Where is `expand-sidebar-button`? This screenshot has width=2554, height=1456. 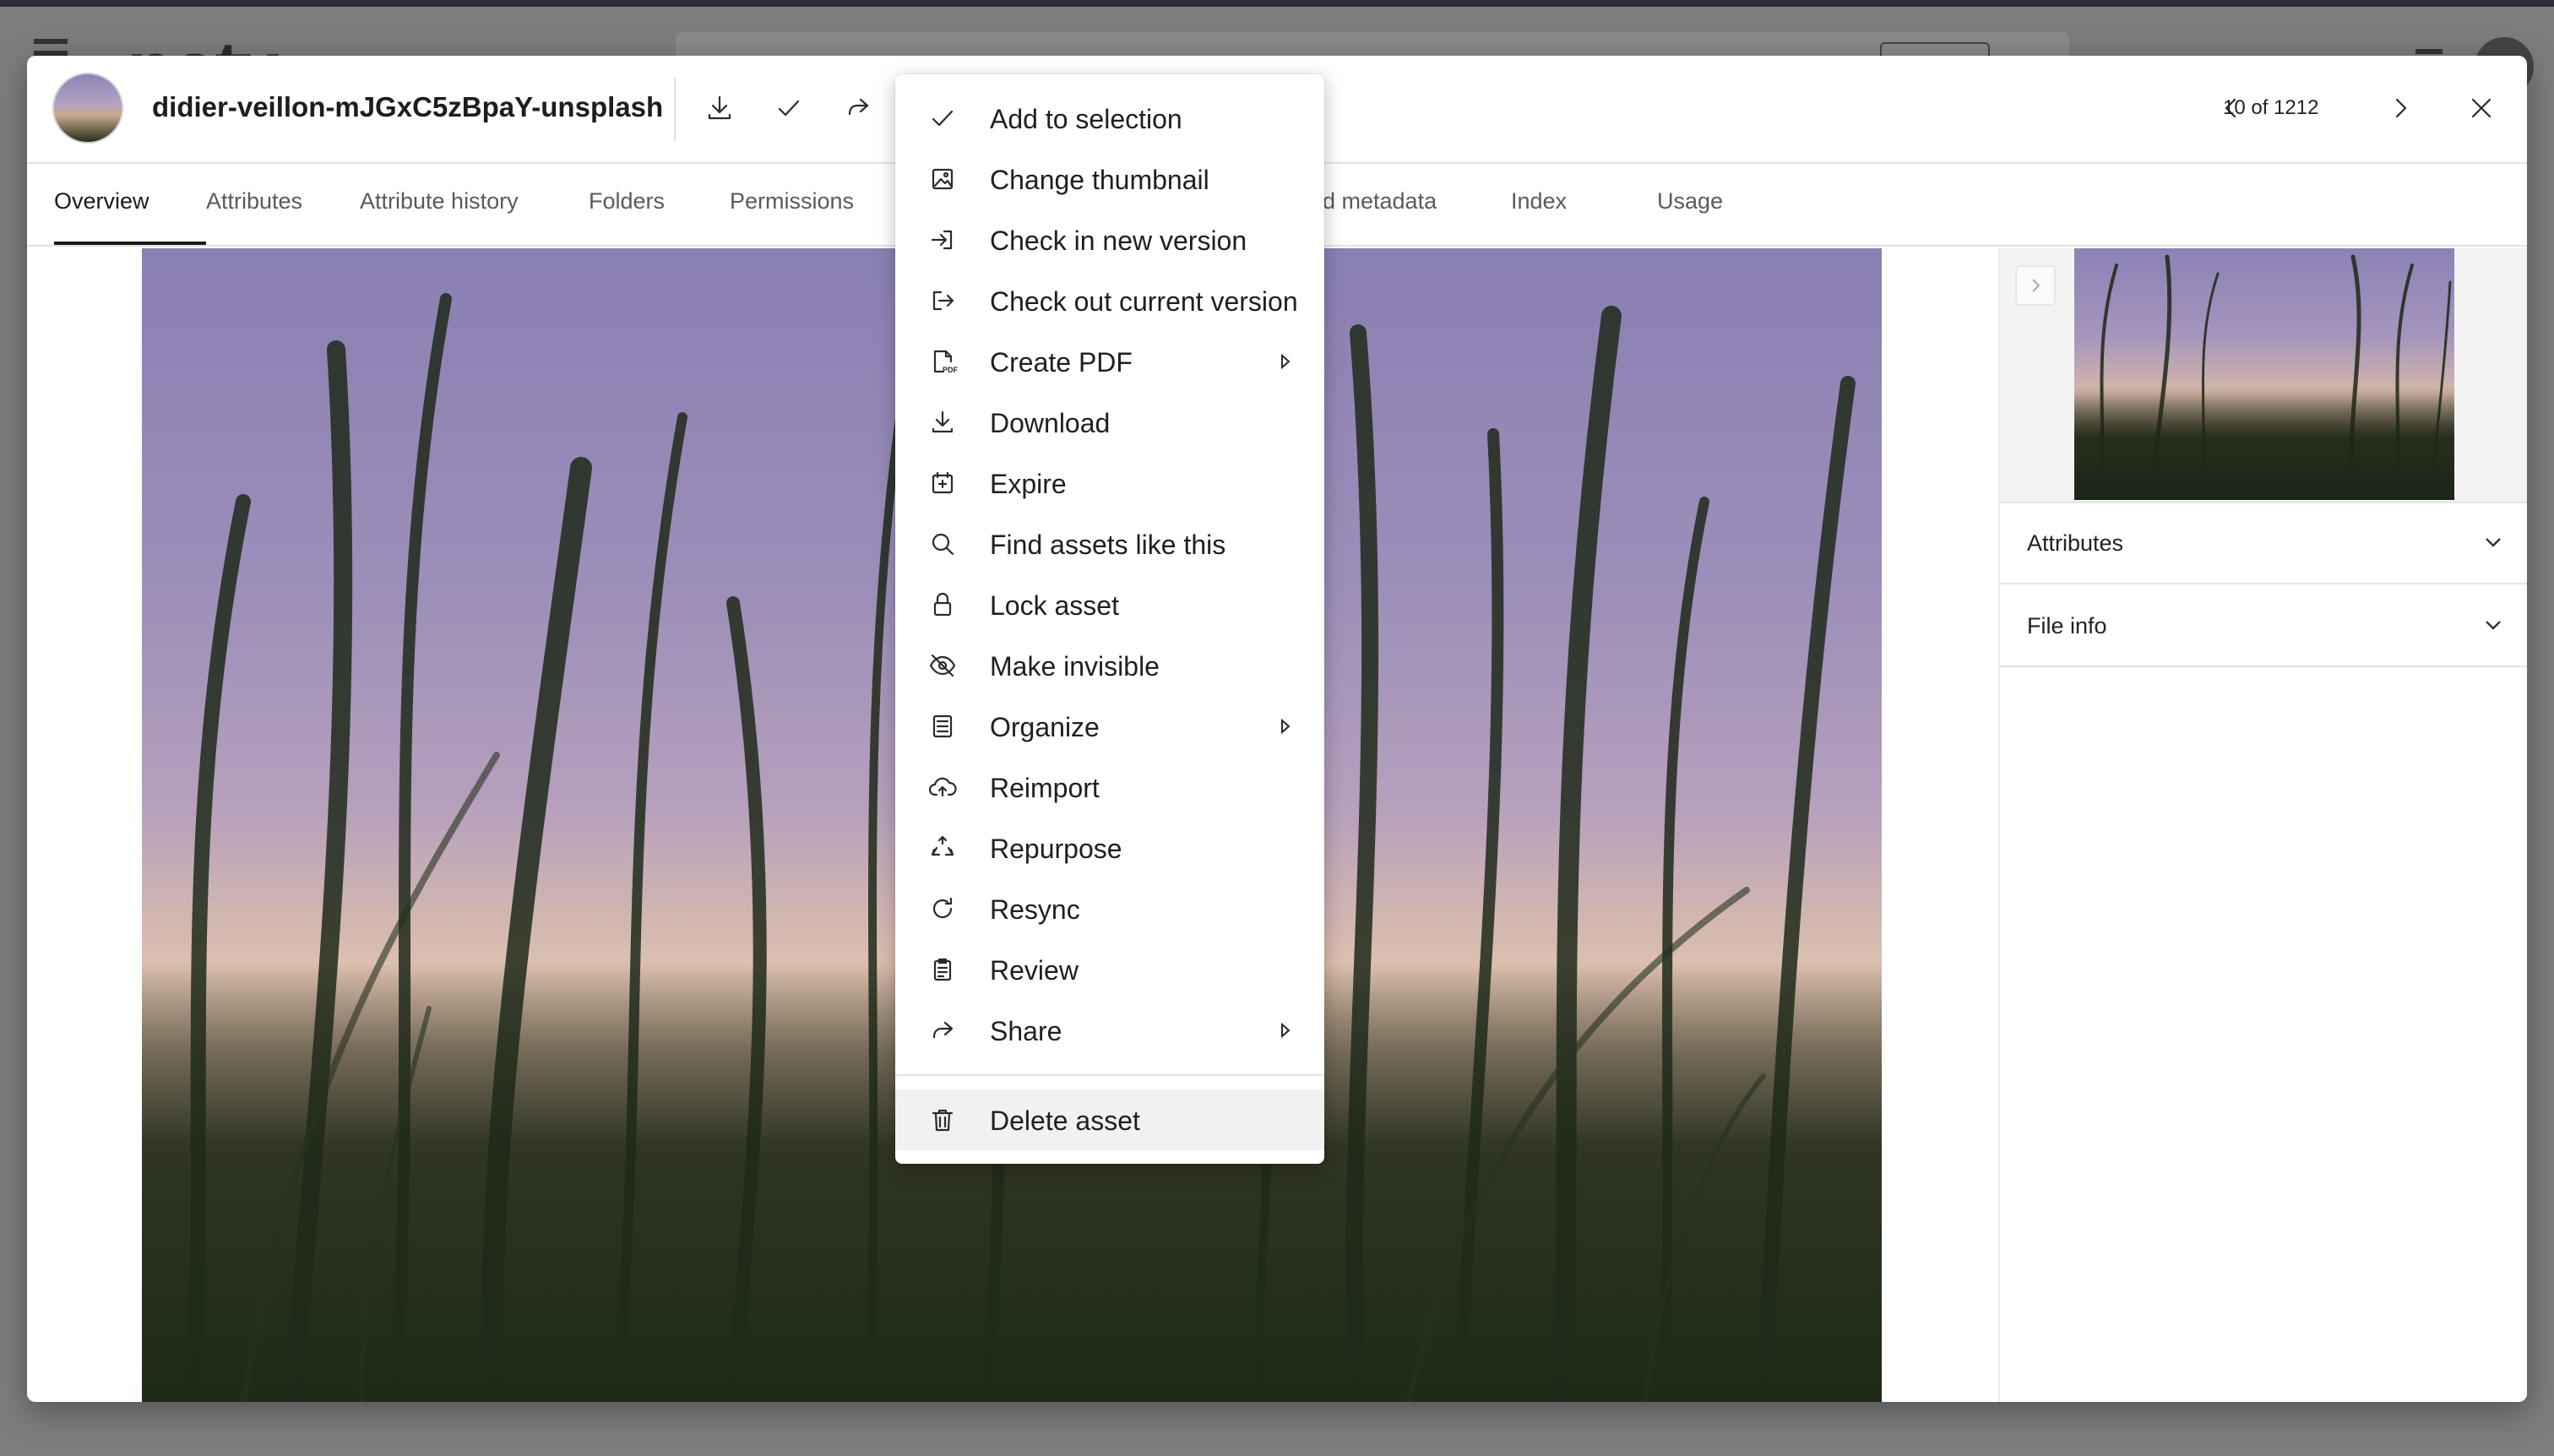
expand-sidebar-button is located at coordinates (2035, 285).